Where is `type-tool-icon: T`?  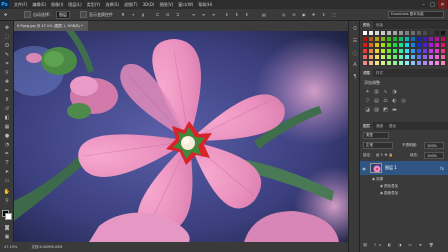 type-tool-icon: T is located at coordinates (7, 163).